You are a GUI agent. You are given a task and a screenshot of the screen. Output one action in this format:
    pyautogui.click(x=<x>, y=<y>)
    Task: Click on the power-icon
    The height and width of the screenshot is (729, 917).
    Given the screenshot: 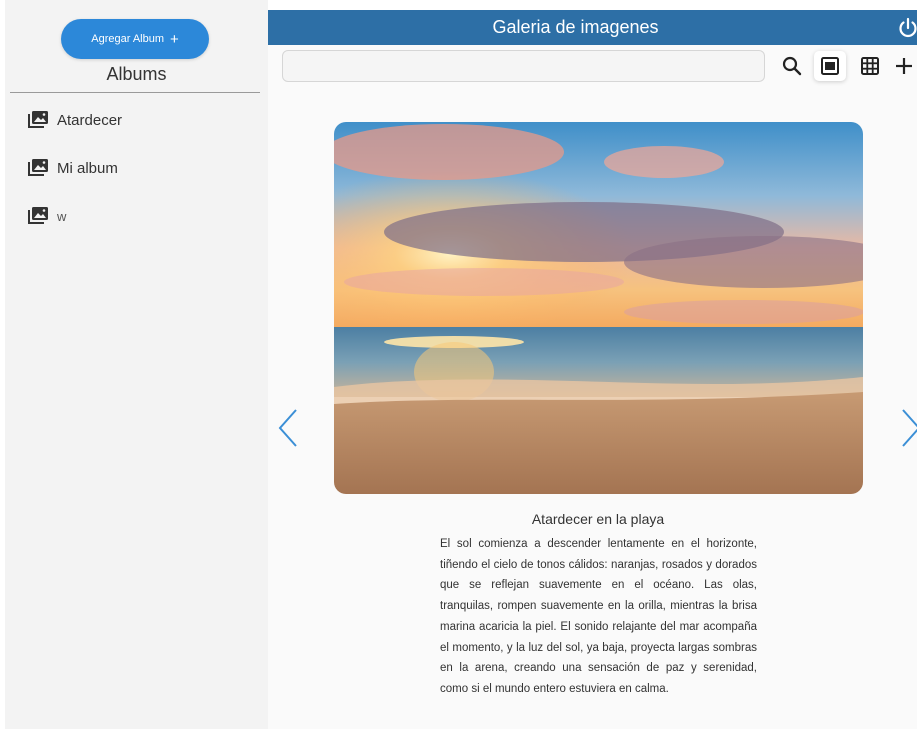 What is the action you would take?
    pyautogui.click(x=907, y=28)
    